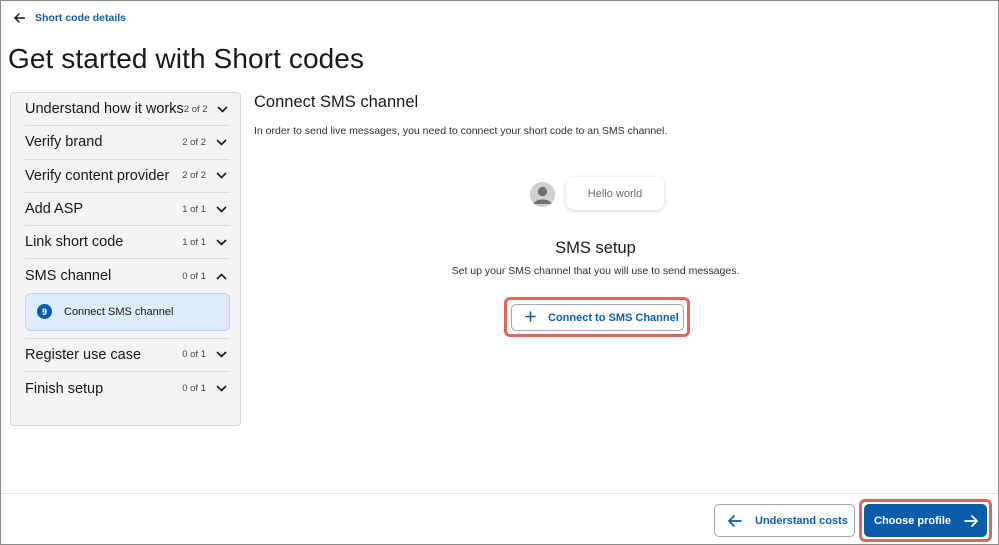 The width and height of the screenshot is (999, 545). What do you see at coordinates (801, 520) in the screenshot?
I see `back-button-label: Understand costs` at bounding box center [801, 520].